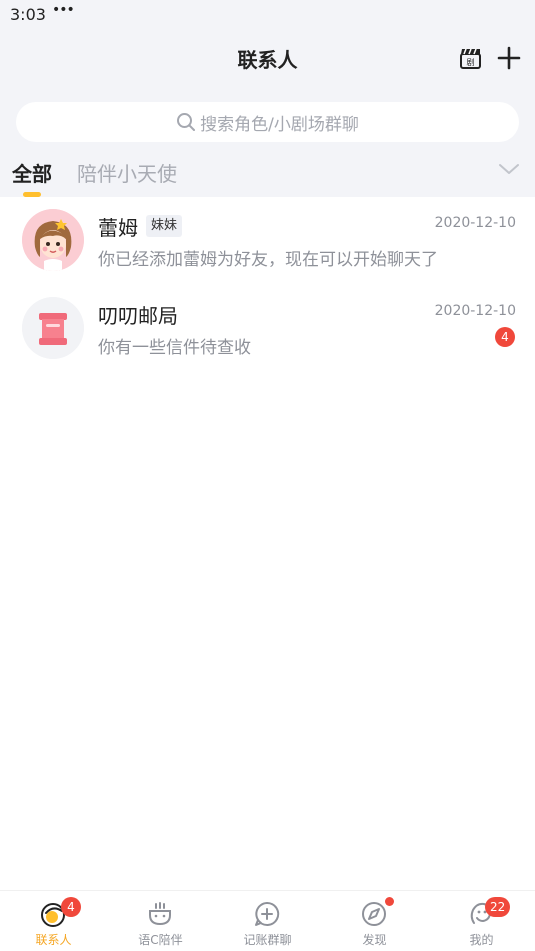 The width and height of the screenshot is (535, 951). Describe the element at coordinates (505, 337) in the screenshot. I see `unread-badge: 4` at that location.